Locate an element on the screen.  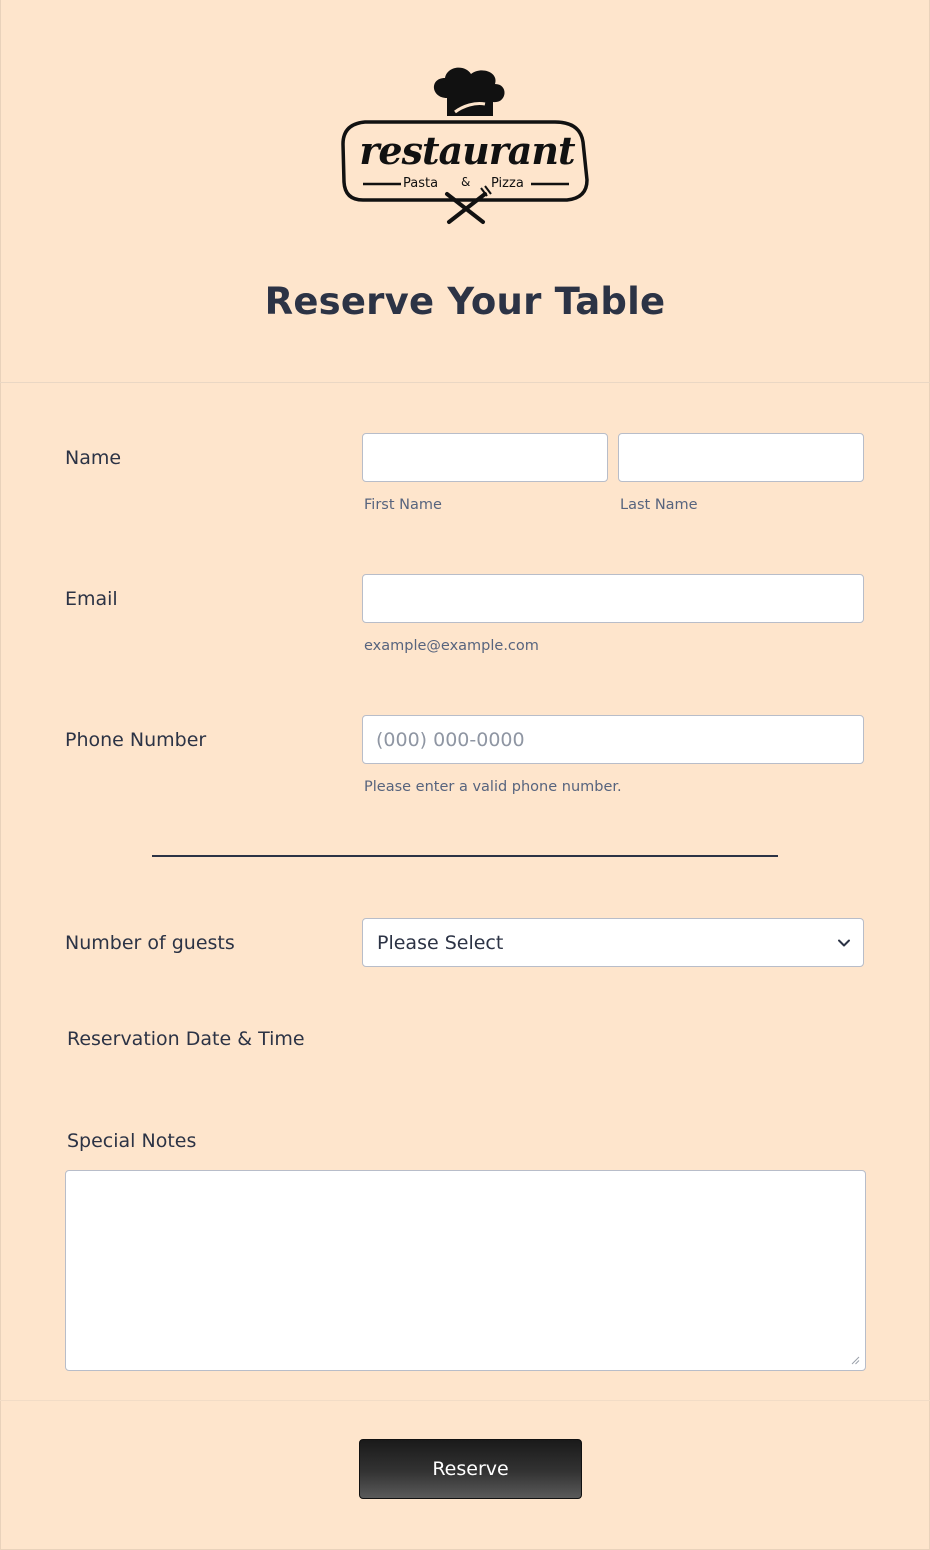
phone-label: Phone Number is located at coordinates (136, 740).